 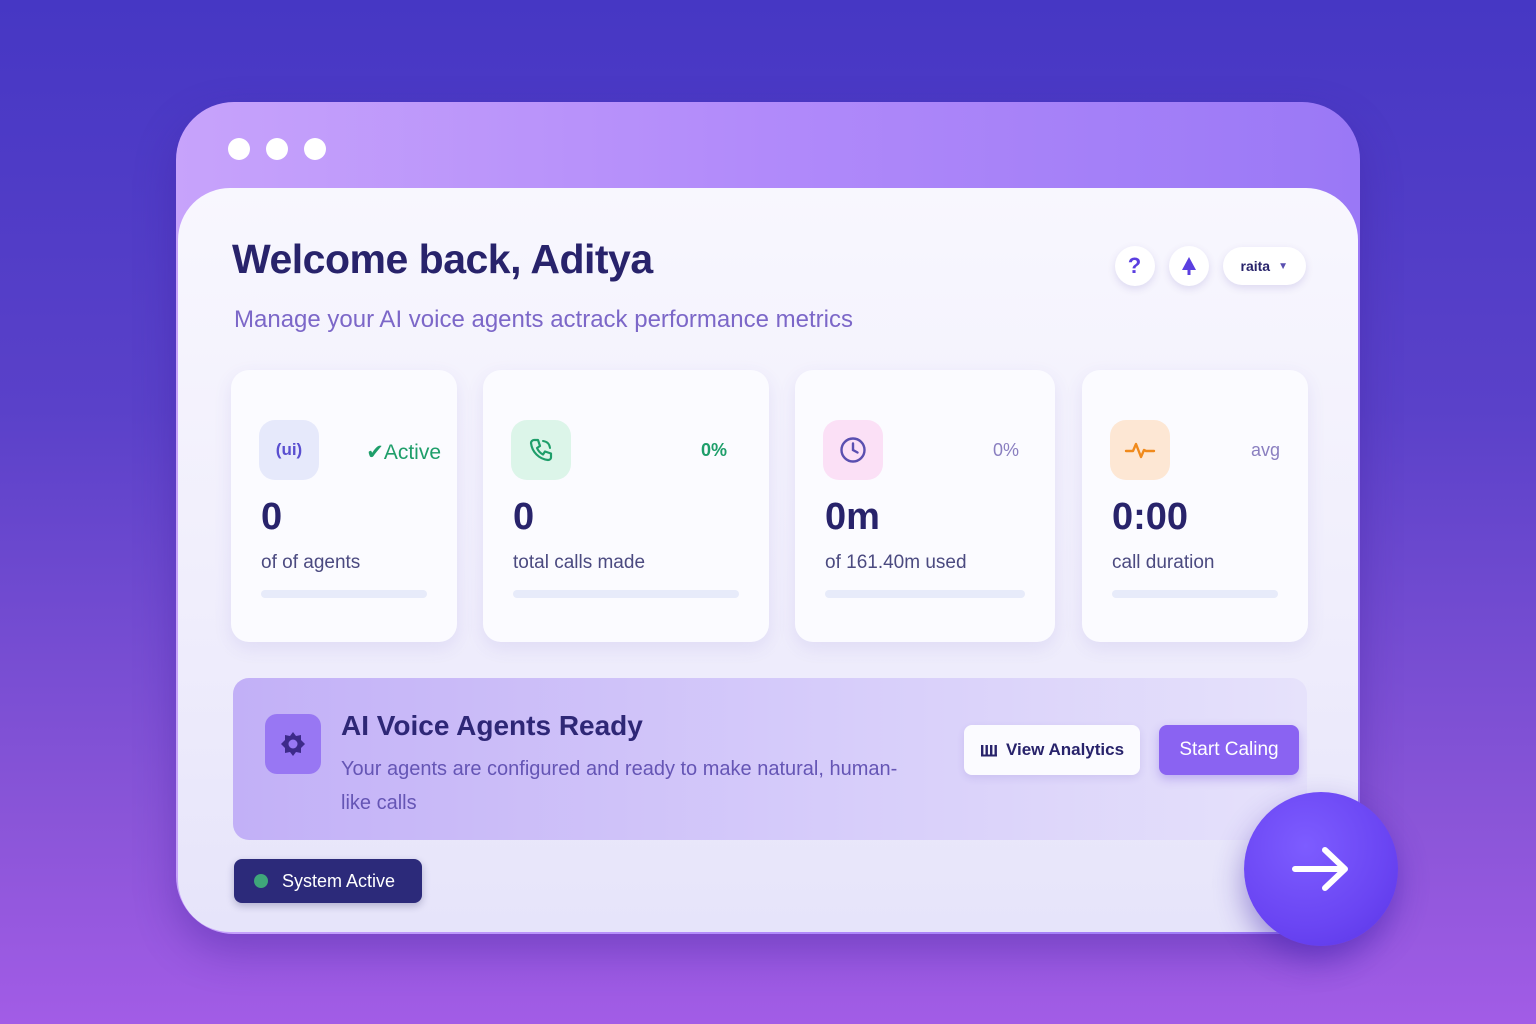 I want to click on stat-card-calls: 0% 0 total calls made, so click(x=626, y=506).